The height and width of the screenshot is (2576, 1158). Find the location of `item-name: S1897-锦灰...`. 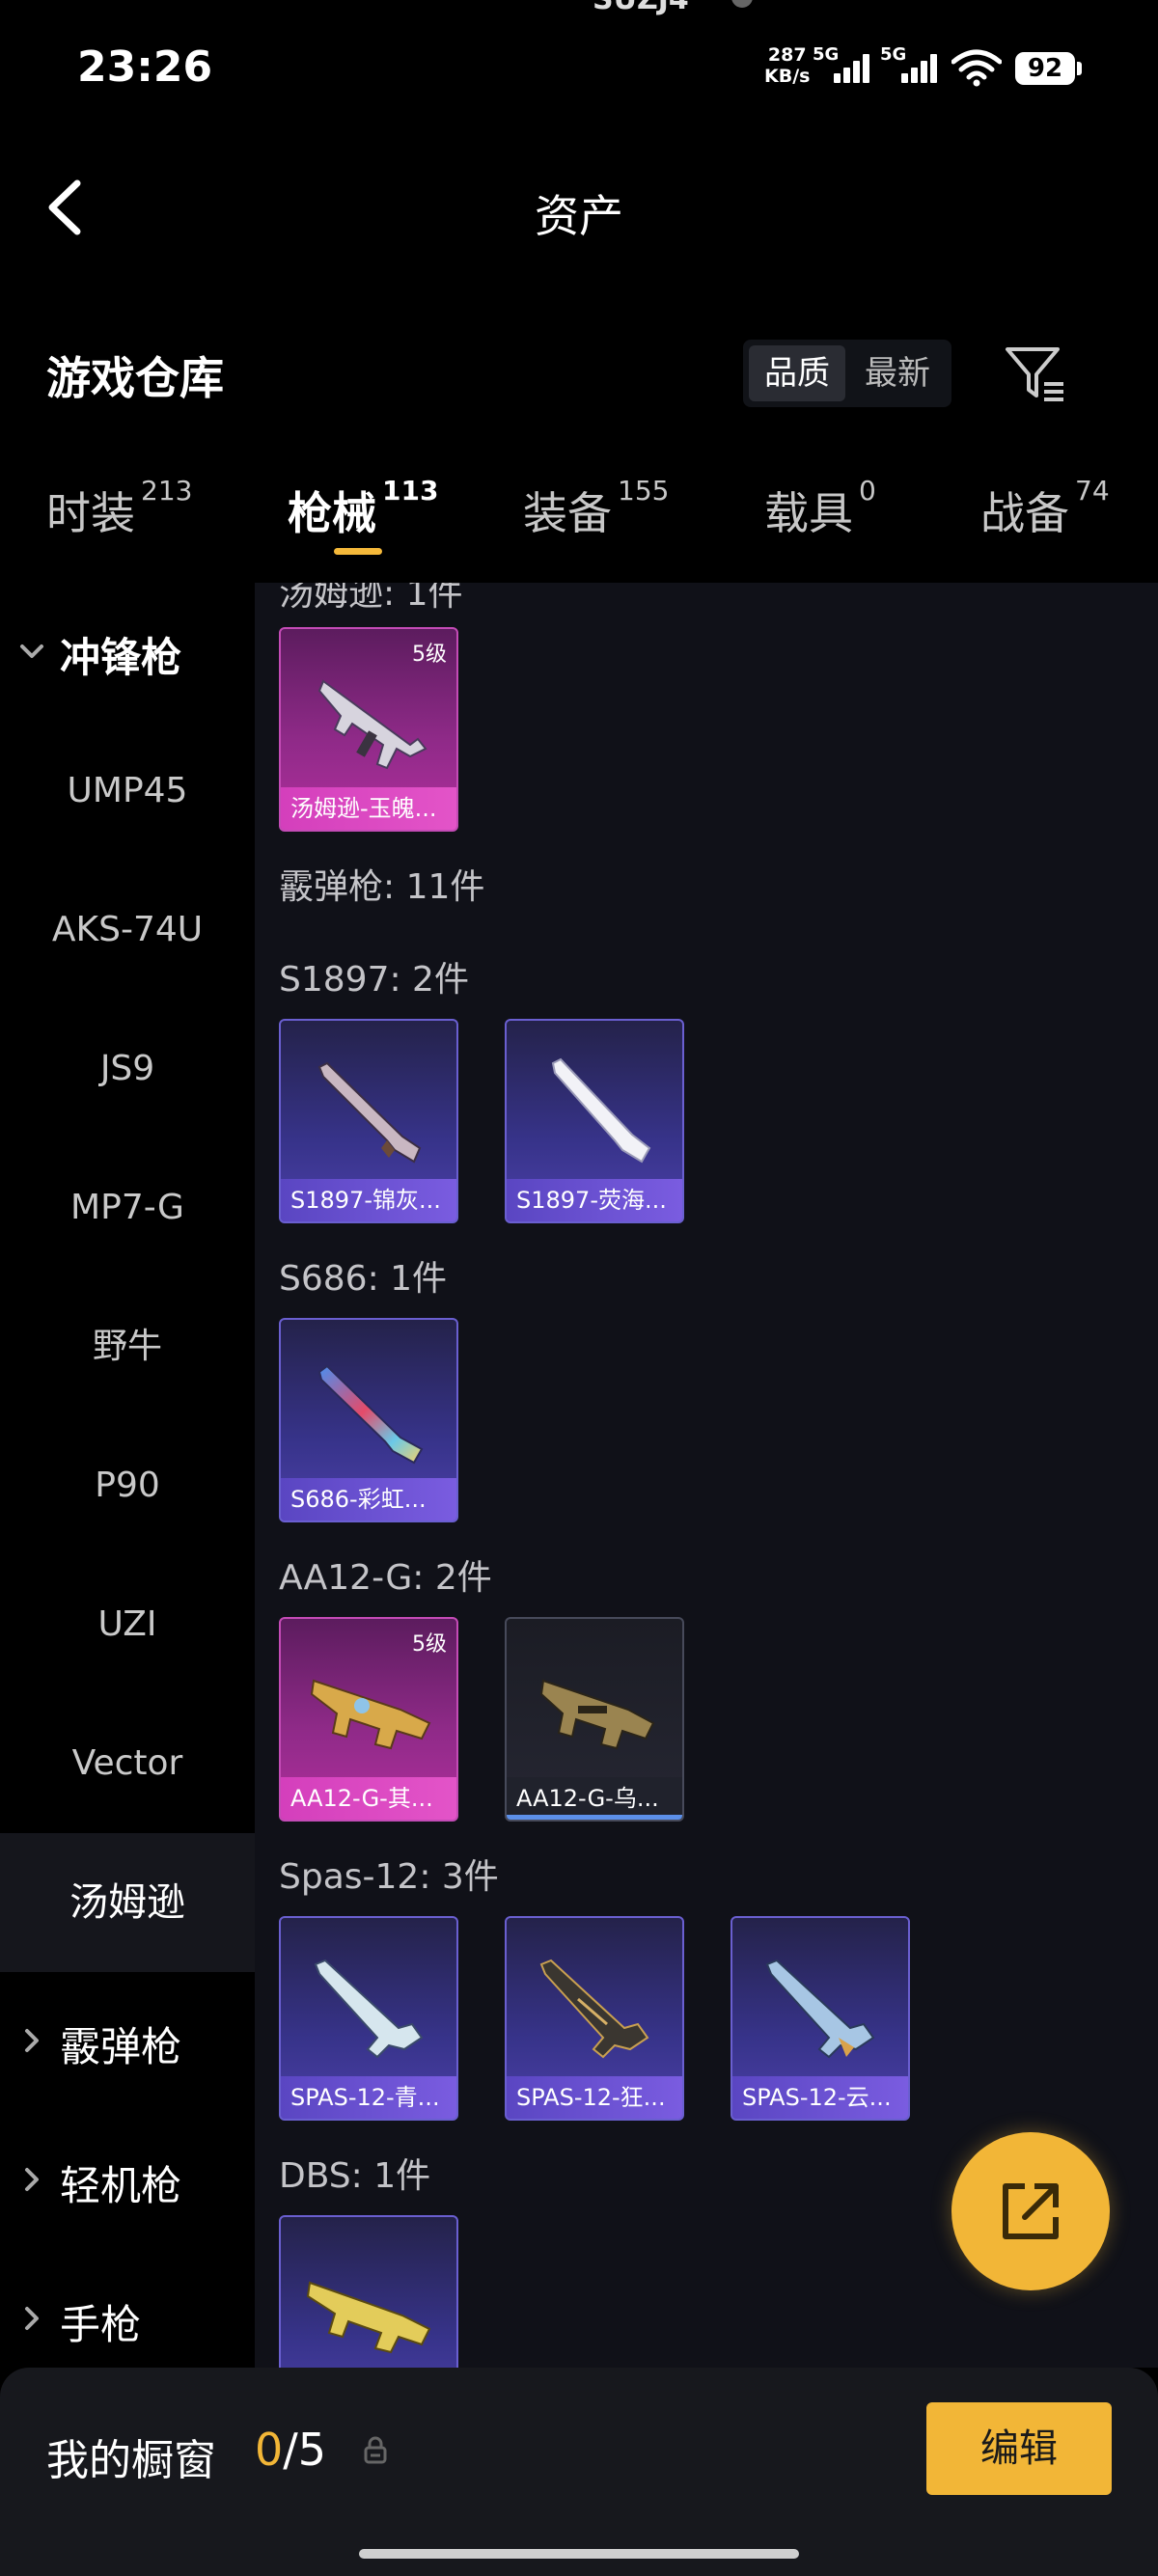

item-name: S1897-锦灰... is located at coordinates (368, 1200).